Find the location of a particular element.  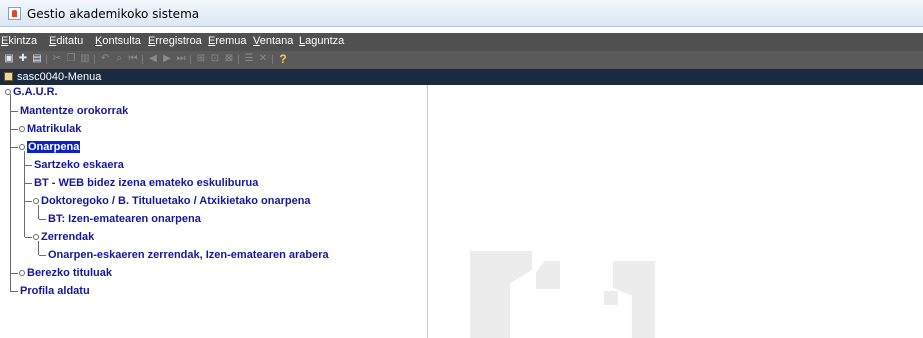

print-icon: ▤ is located at coordinates (37, 59).